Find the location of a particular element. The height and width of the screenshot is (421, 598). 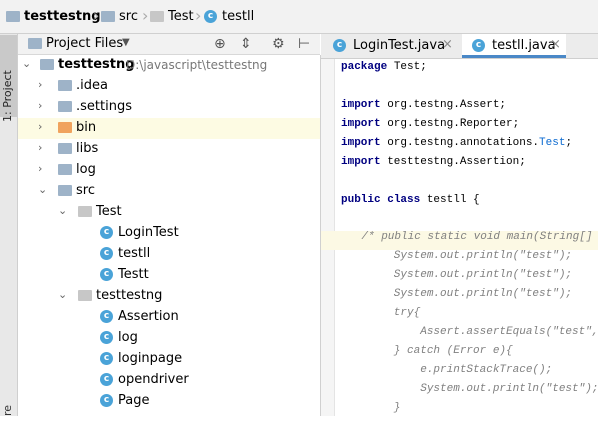

code-line: try{ is located at coordinates (469, 316).